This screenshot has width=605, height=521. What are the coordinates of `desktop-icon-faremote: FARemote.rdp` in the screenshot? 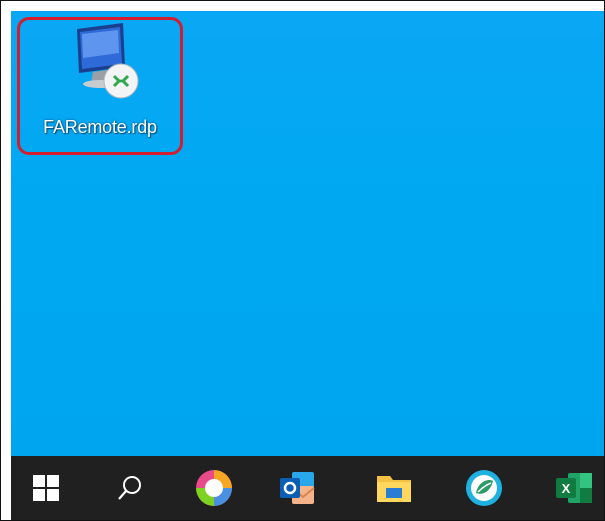 It's located at (100, 86).